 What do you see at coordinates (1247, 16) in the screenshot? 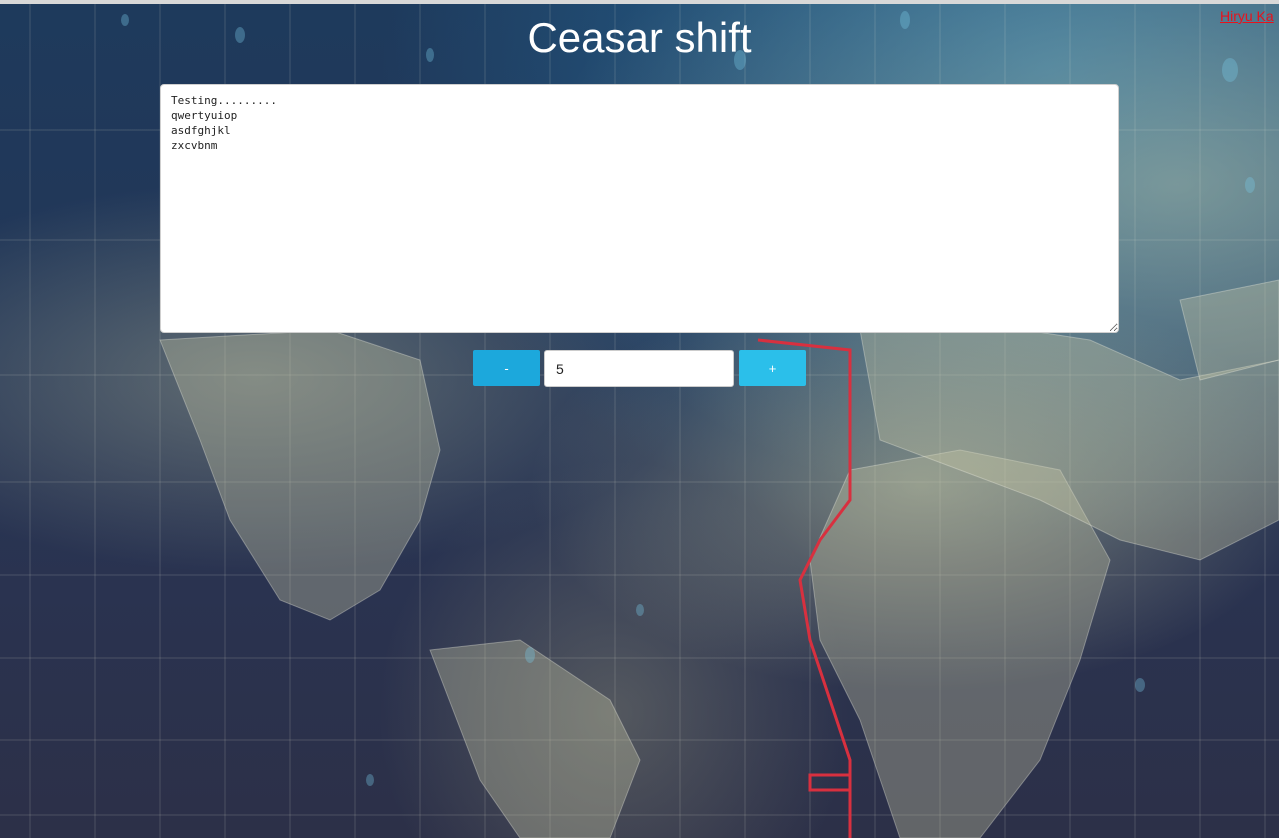
I see `author-link: Hiryu Ka` at bounding box center [1247, 16].